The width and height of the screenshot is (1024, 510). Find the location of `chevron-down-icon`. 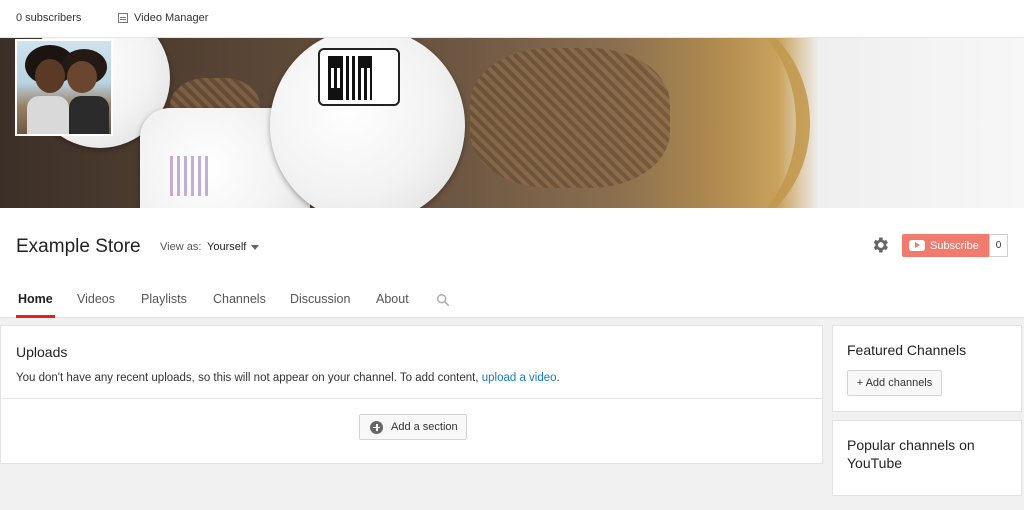

chevron-down-icon is located at coordinates (255, 247).